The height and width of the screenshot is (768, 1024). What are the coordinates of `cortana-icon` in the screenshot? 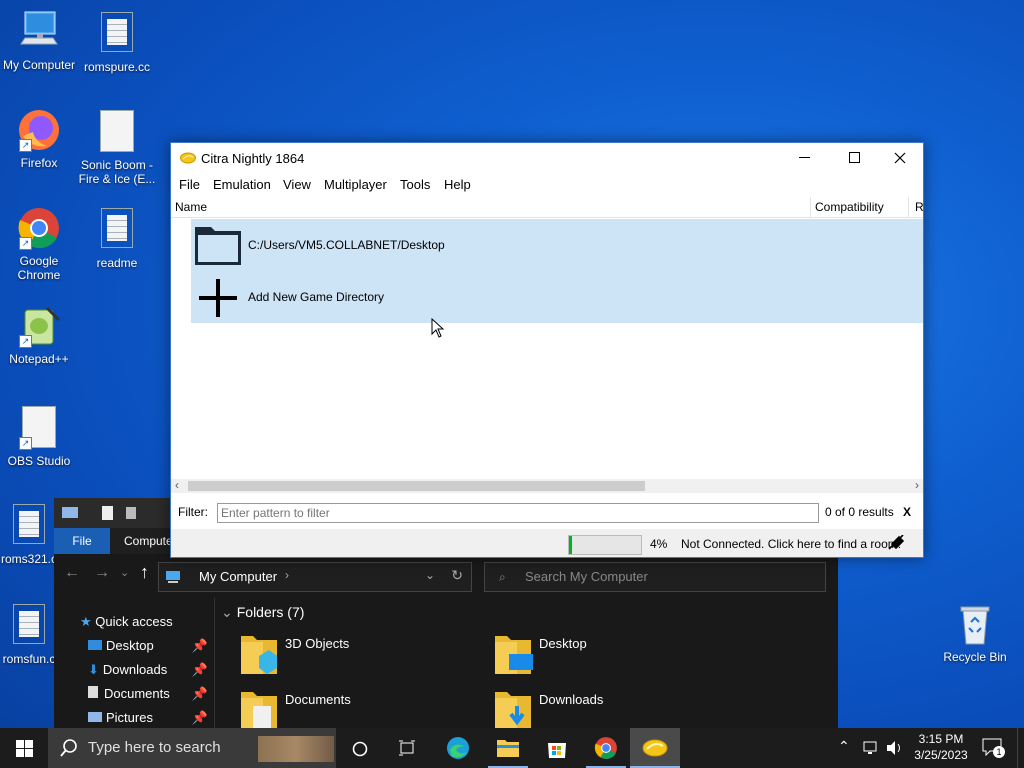 It's located at (360, 749).